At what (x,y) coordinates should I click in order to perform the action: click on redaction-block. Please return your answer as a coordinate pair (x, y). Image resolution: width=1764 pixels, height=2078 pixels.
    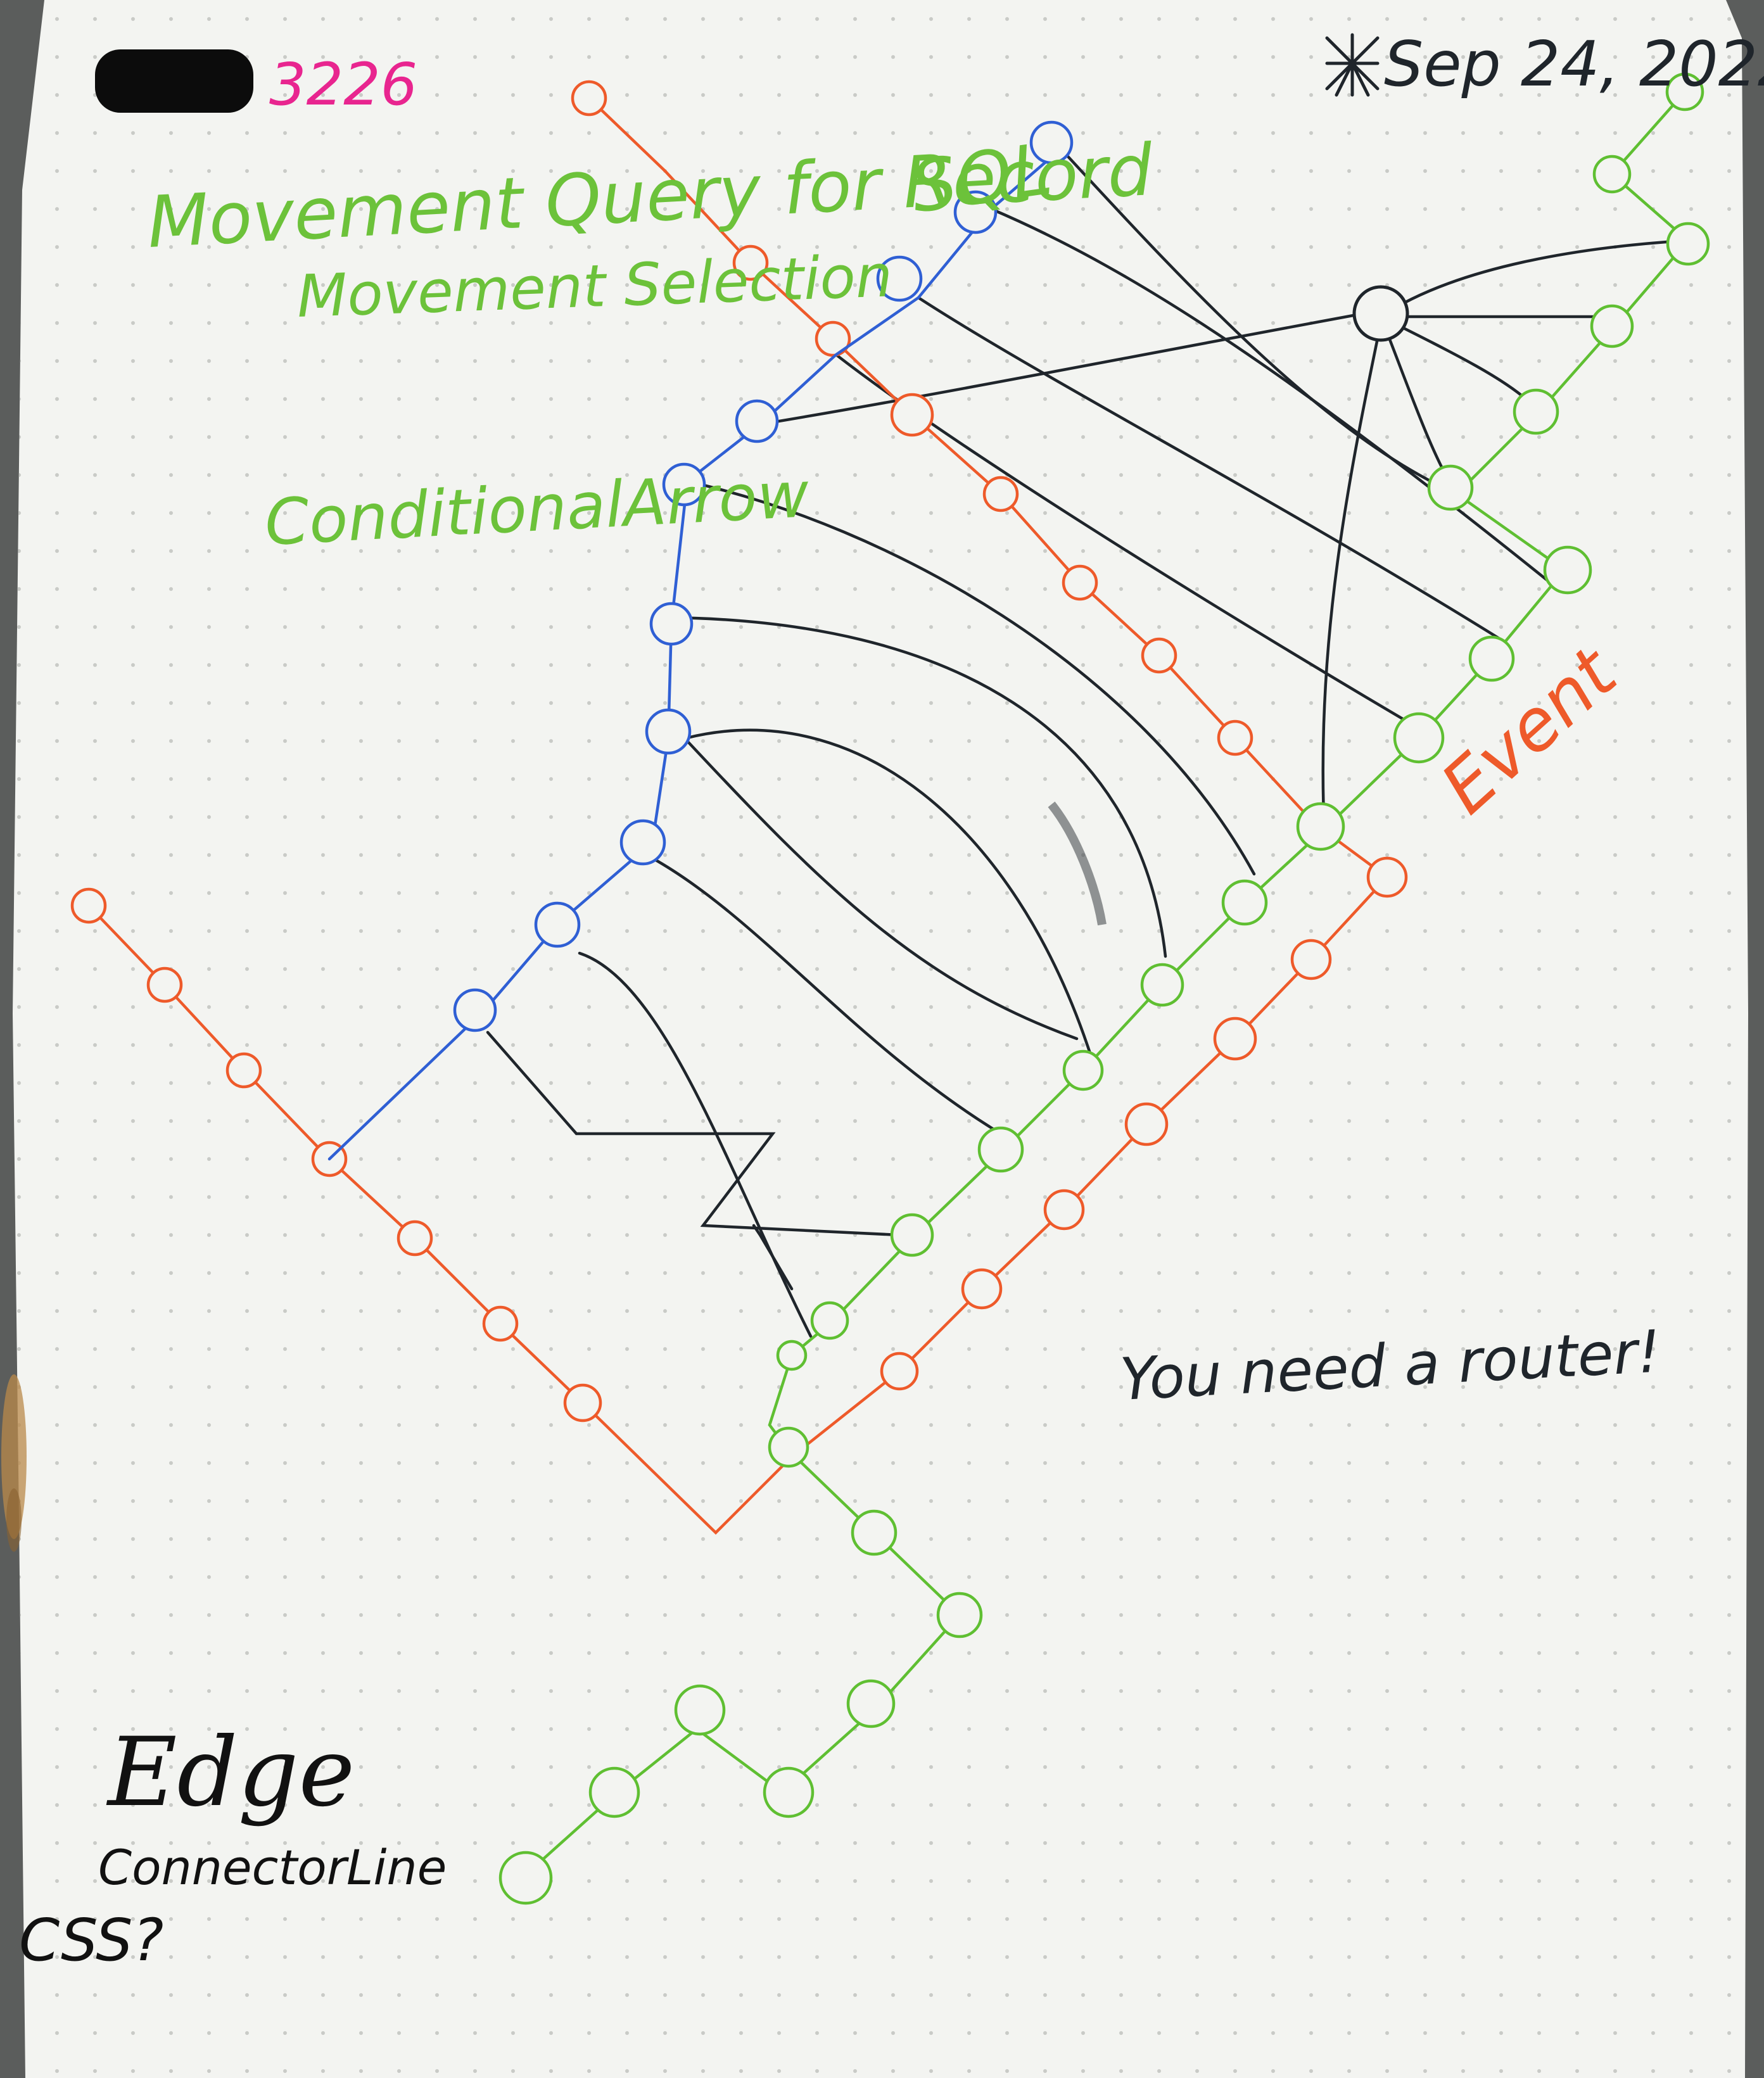
    Looking at the image, I should click on (174, 81).